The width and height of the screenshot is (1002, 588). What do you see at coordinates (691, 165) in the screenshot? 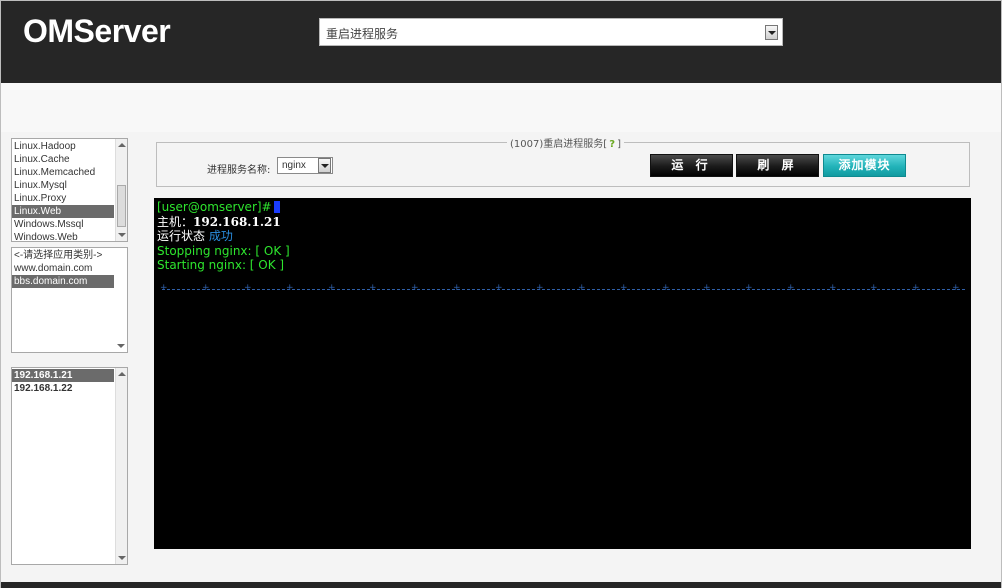
I see `run-button: 运 行` at bounding box center [691, 165].